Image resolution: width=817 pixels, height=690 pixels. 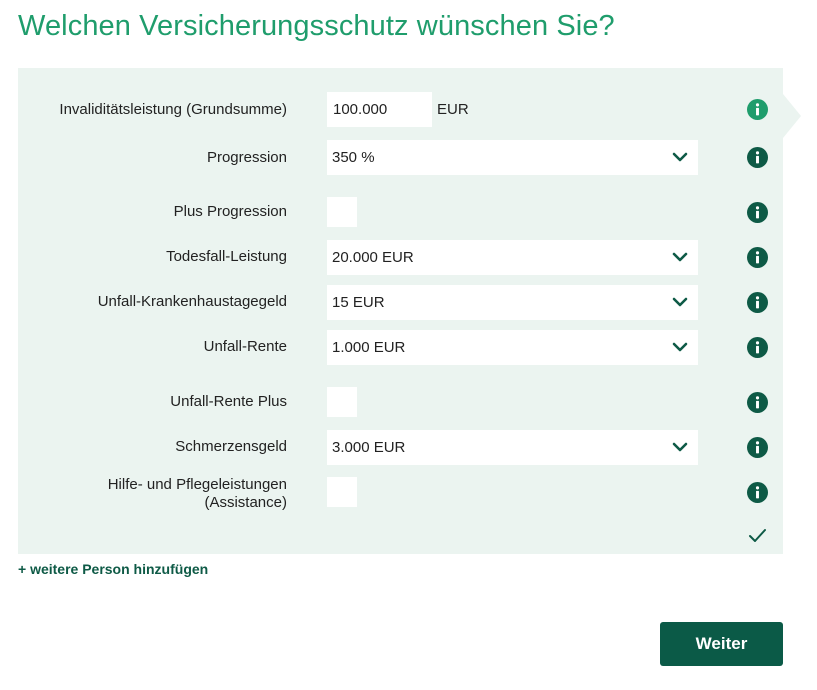 I want to click on panel-pointer-arrow, so click(x=792, y=116).